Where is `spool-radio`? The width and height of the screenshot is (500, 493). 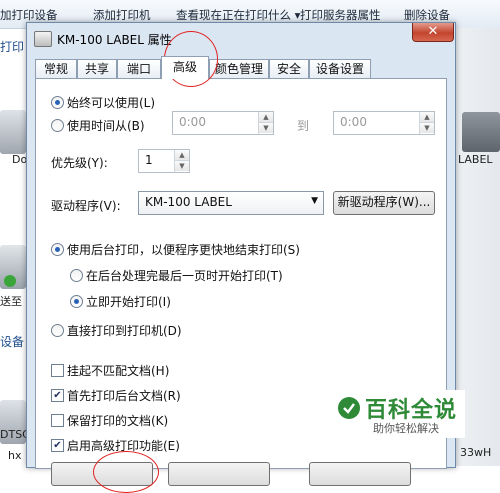 spool-radio is located at coordinates (57, 249).